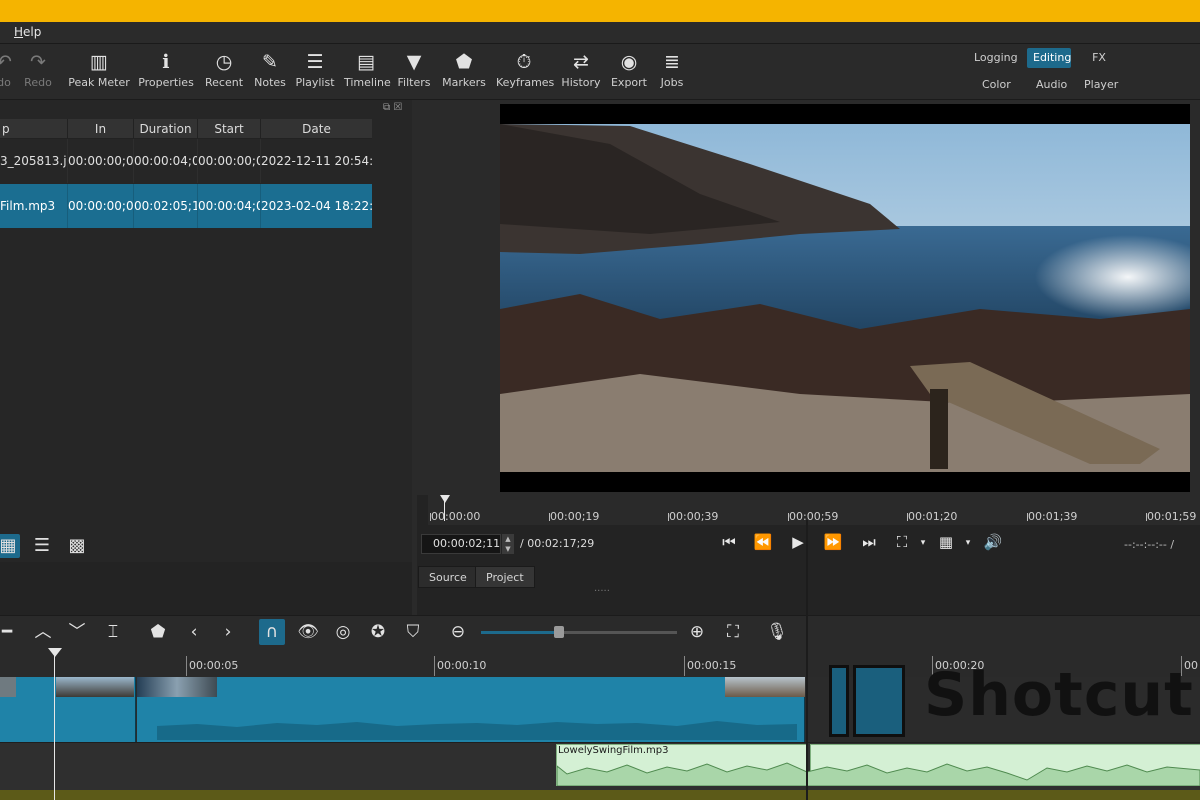 This screenshot has width=1200, height=800. Describe the element at coordinates (839, 701) in the screenshot. I see `shotcut-logo-mark-left` at that location.